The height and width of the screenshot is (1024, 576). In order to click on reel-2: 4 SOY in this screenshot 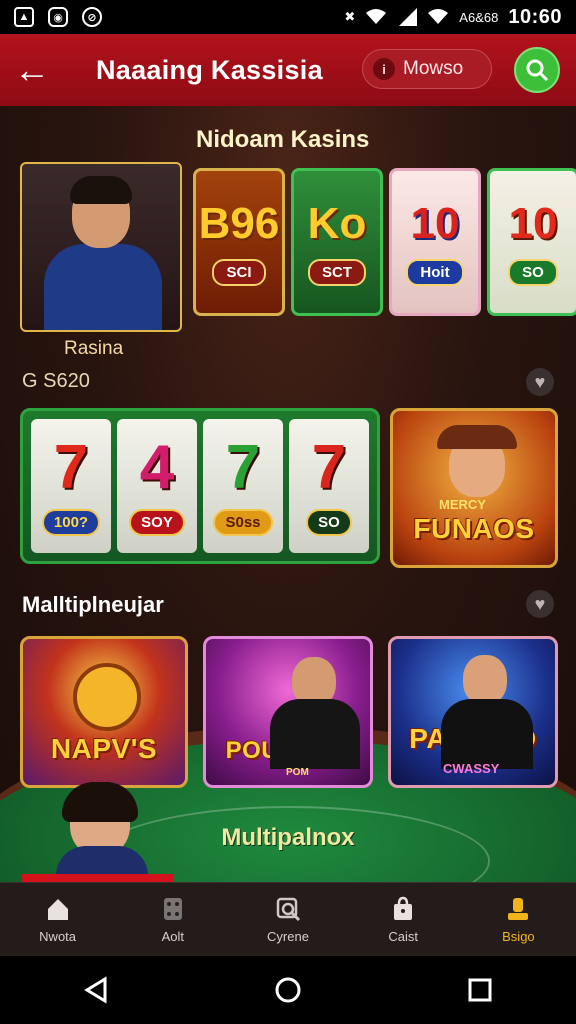, I will do `click(157, 486)`.